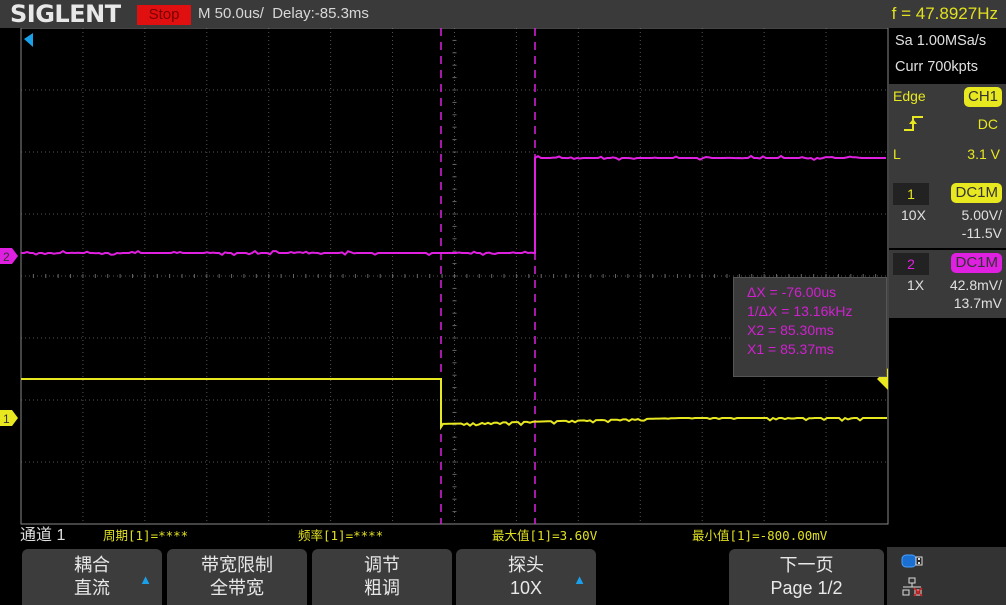 The width and height of the screenshot is (1006, 605). What do you see at coordinates (916, 285) in the screenshot?
I see `ch2-probe: 1X` at bounding box center [916, 285].